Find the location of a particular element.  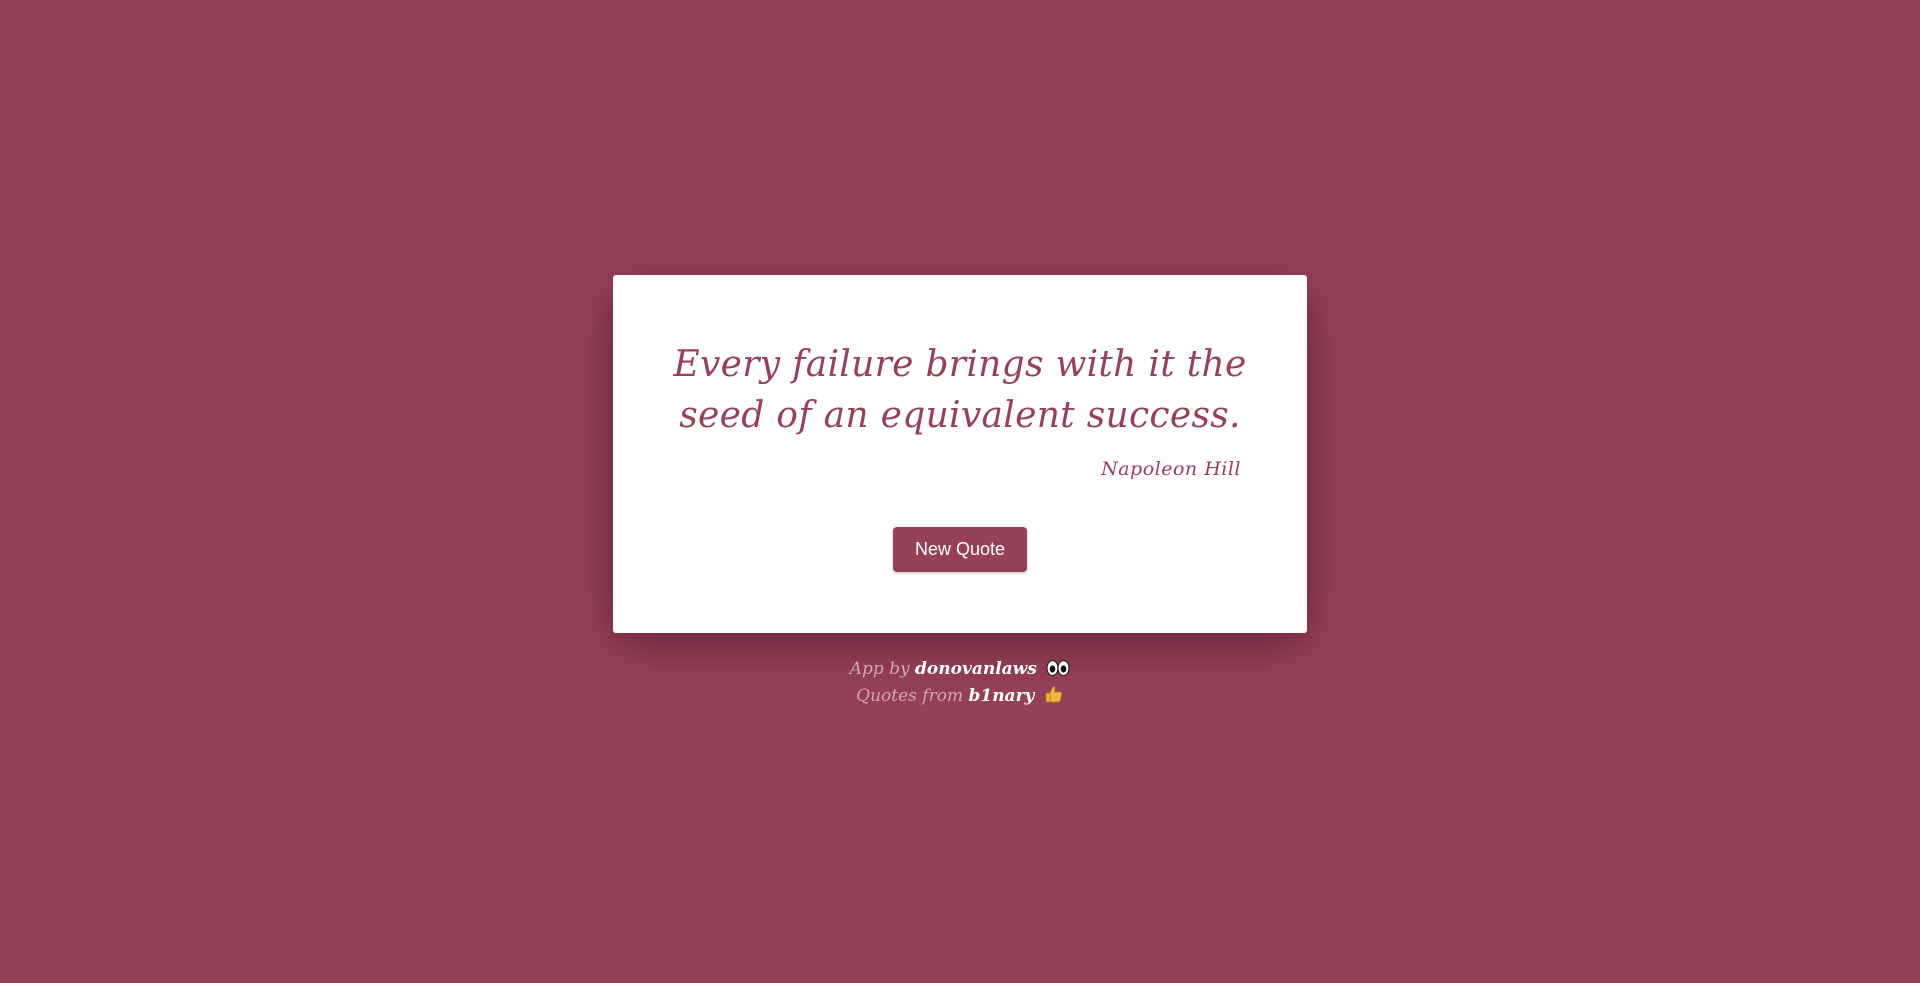

footer: App by donovanlaws Quotes from b1nary is located at coordinates (960, 683).